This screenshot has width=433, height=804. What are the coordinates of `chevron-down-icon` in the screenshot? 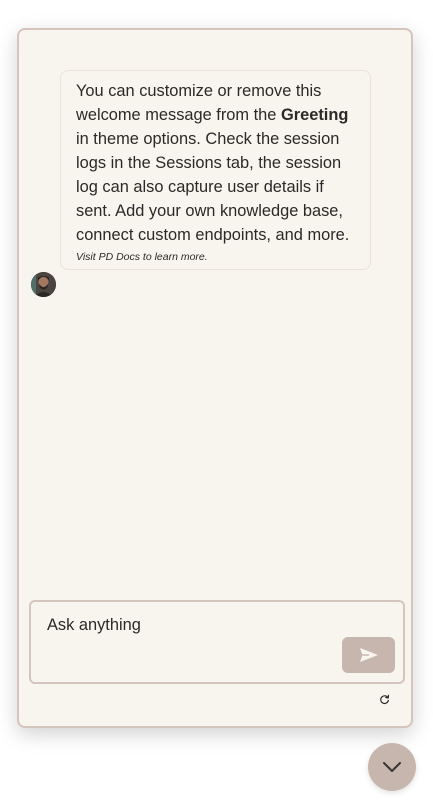 It's located at (392, 767).